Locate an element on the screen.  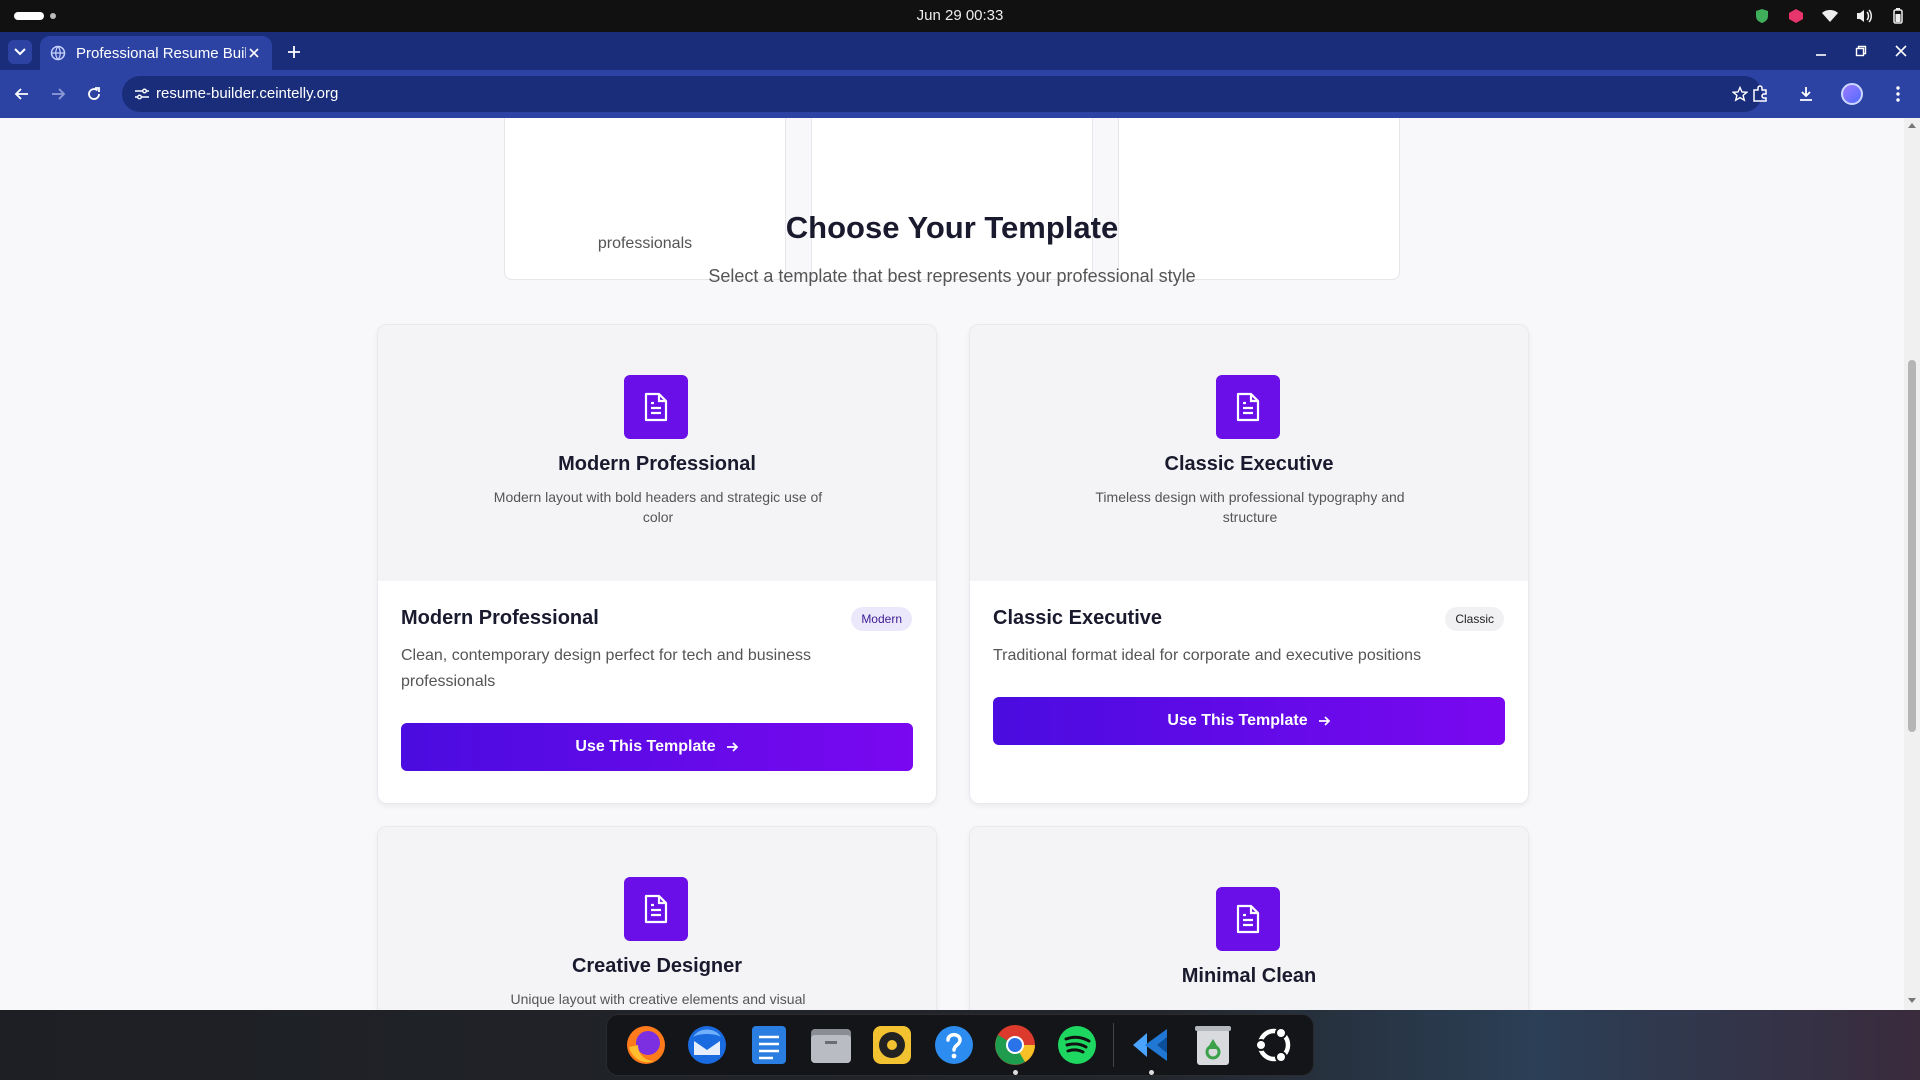
shield-icon is located at coordinates (1762, 16).